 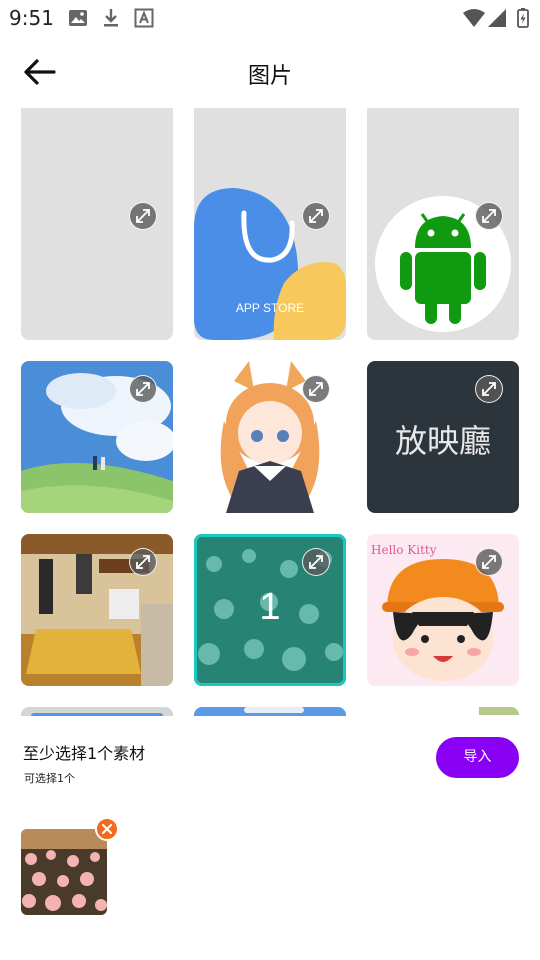 I want to click on selection-hint-sub: 可选择1个, so click(x=49, y=778).